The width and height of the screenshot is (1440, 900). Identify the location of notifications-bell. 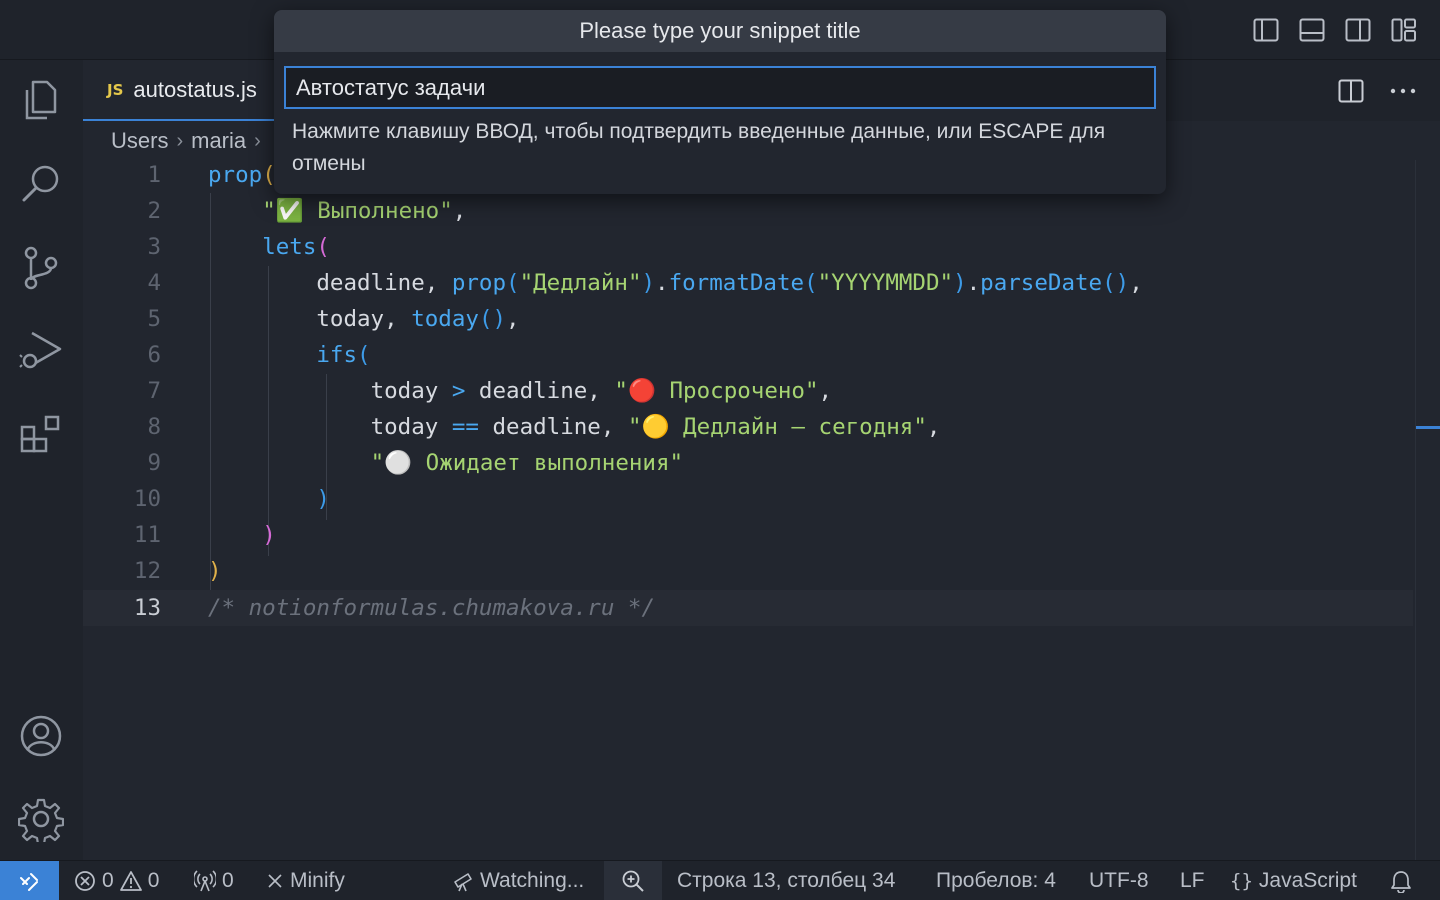
(1401, 880).